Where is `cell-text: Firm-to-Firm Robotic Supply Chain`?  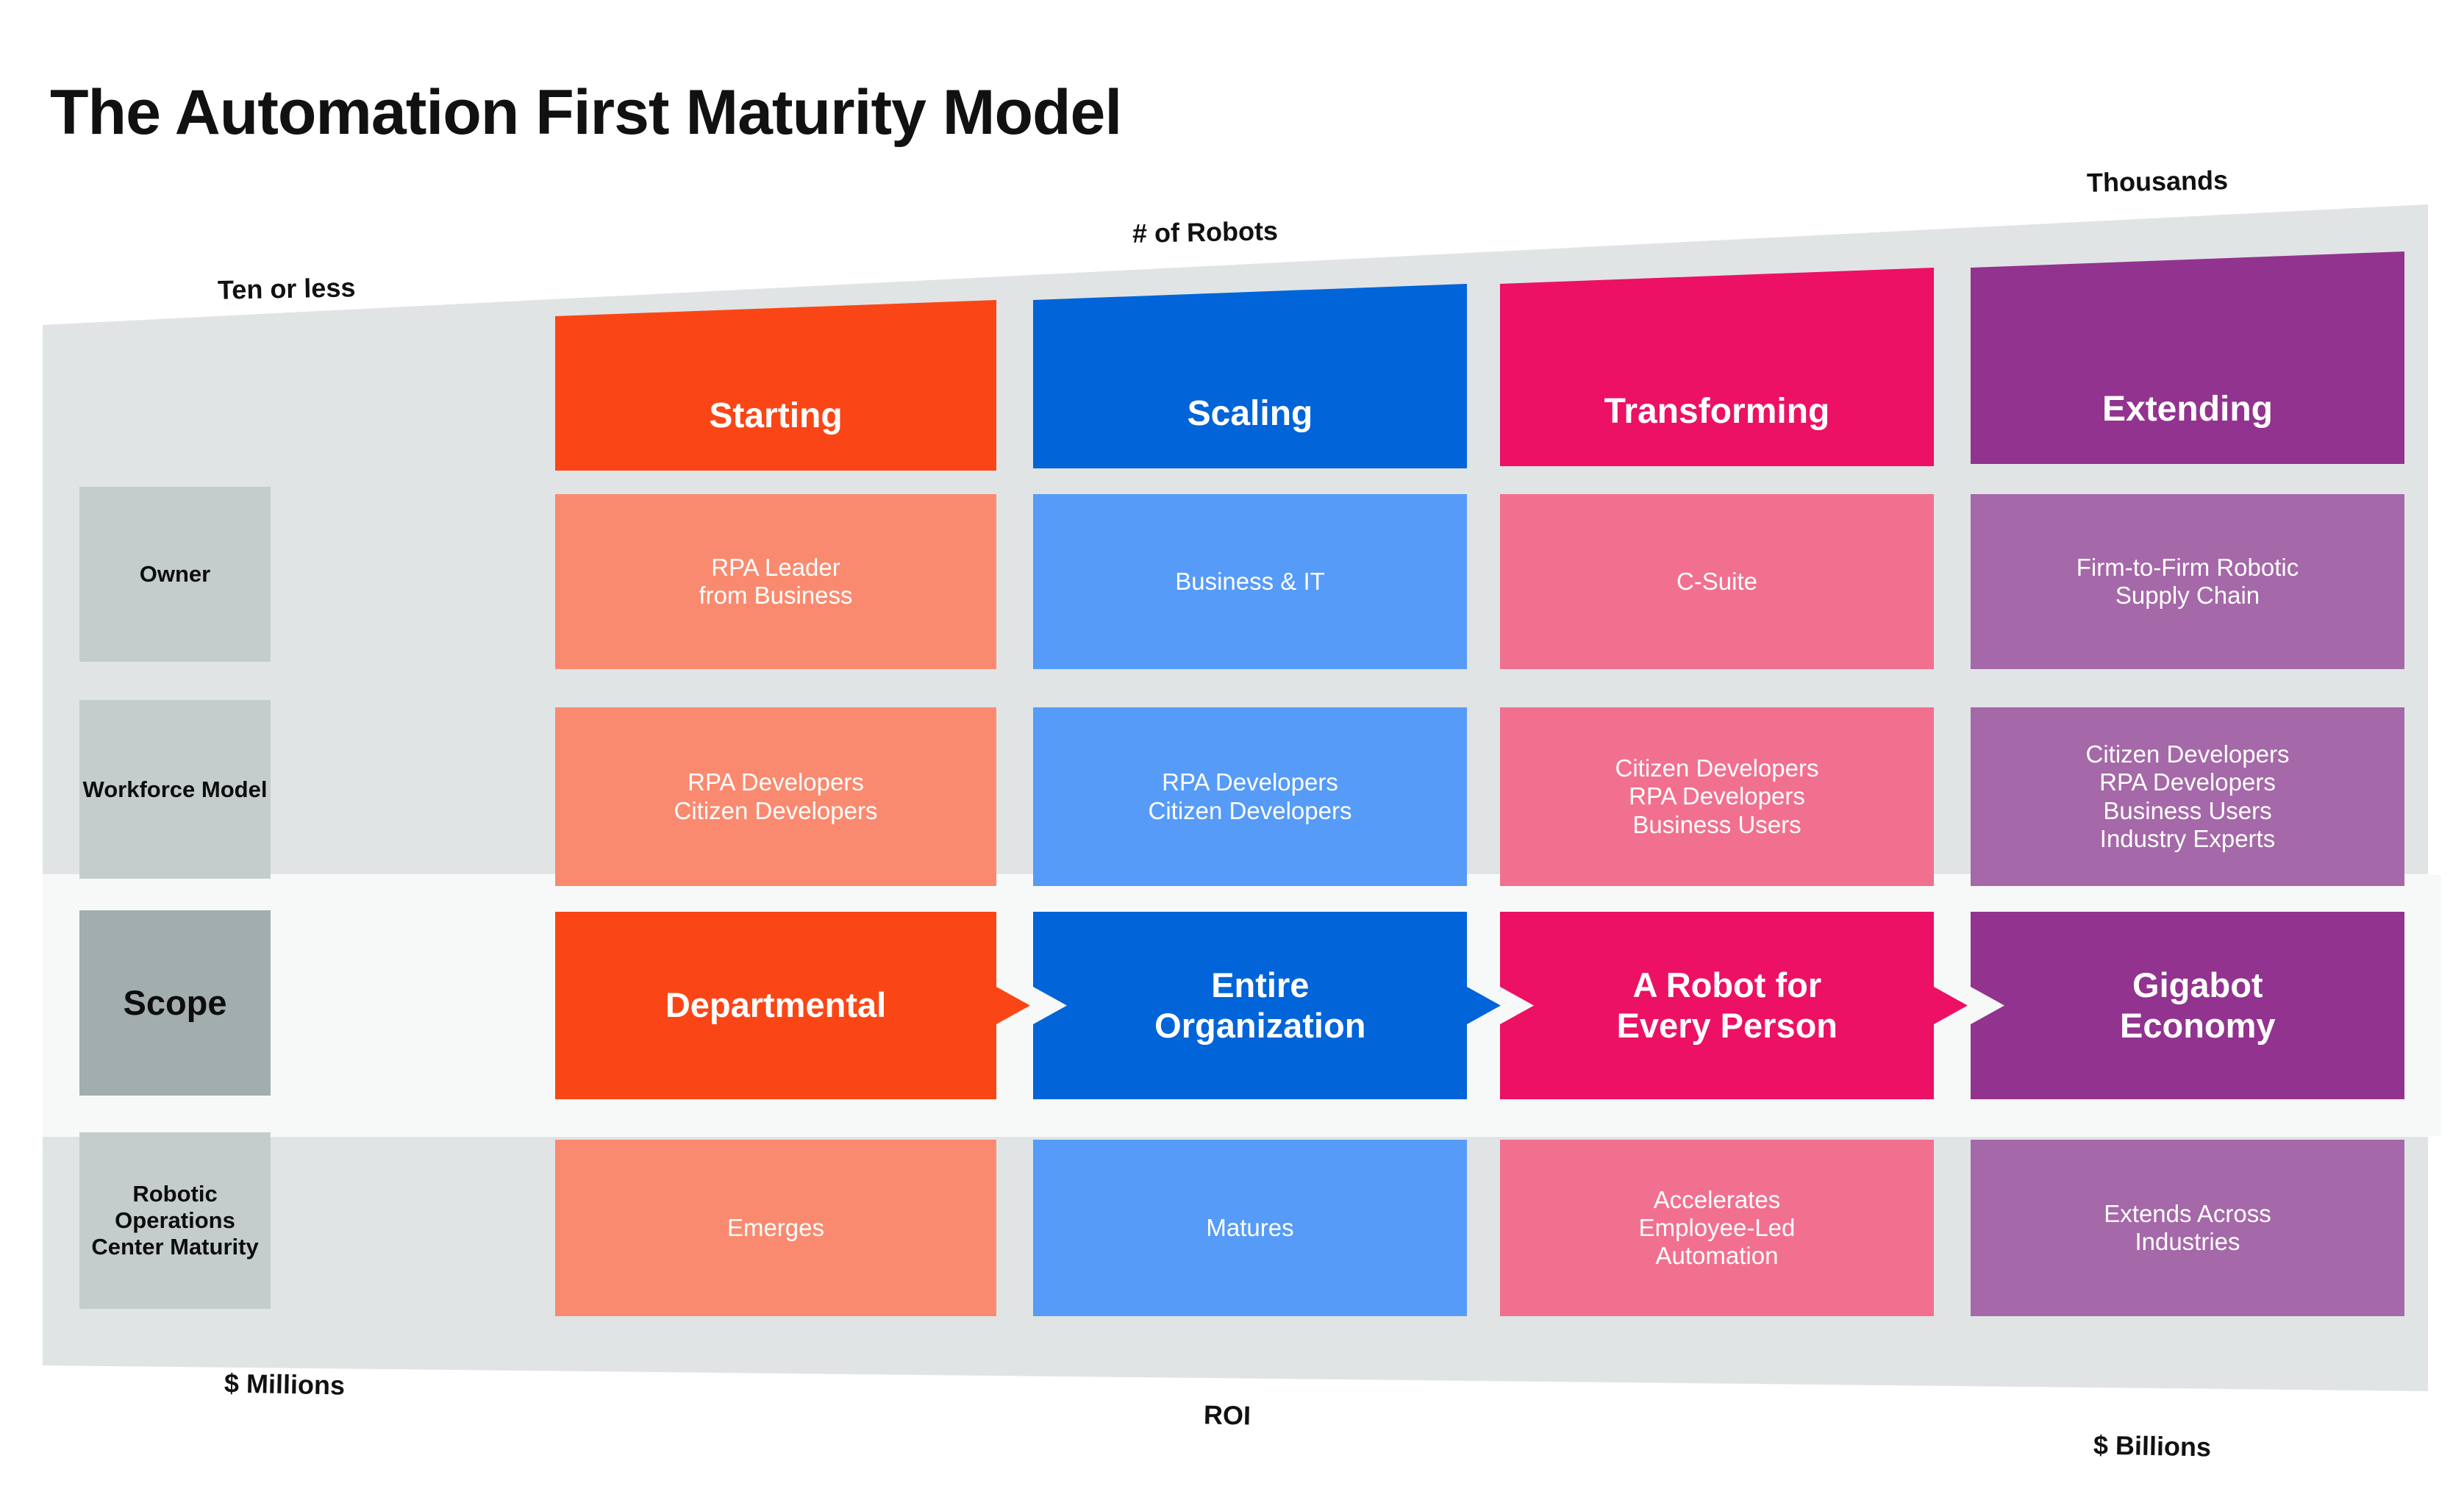 cell-text: Firm-to-Firm Robotic Supply Chain is located at coordinates (2187, 581).